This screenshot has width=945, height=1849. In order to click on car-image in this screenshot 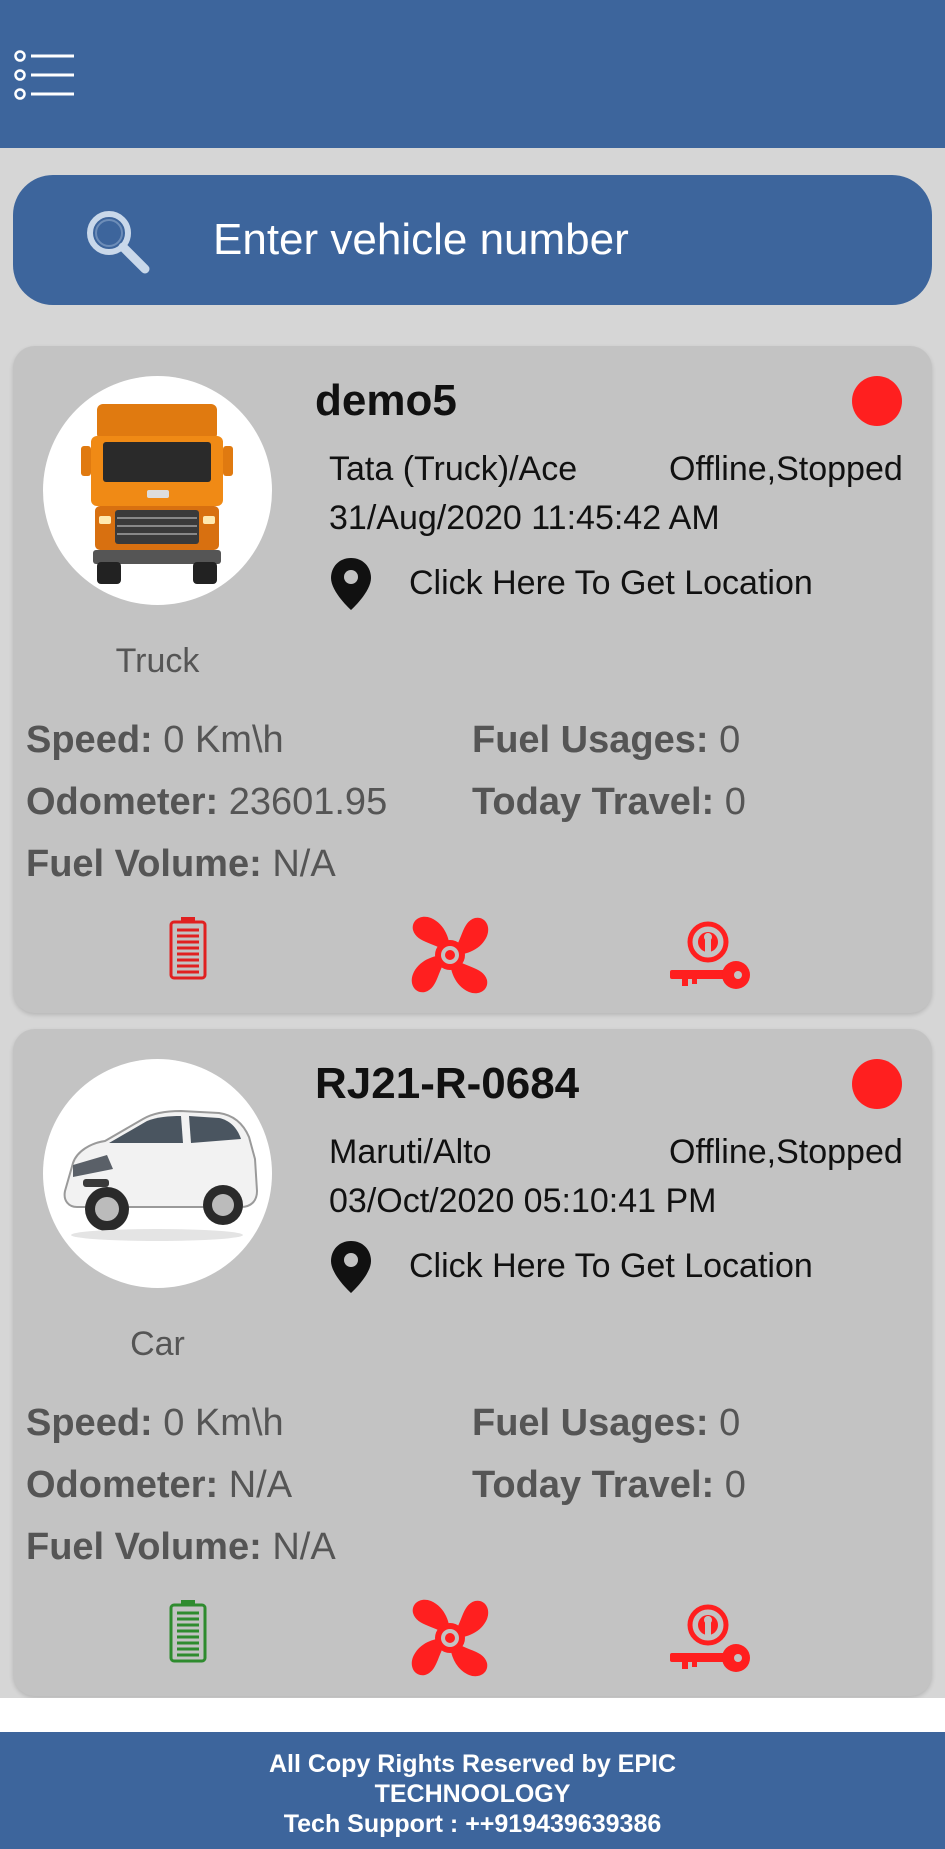, I will do `click(161, 1175)`.